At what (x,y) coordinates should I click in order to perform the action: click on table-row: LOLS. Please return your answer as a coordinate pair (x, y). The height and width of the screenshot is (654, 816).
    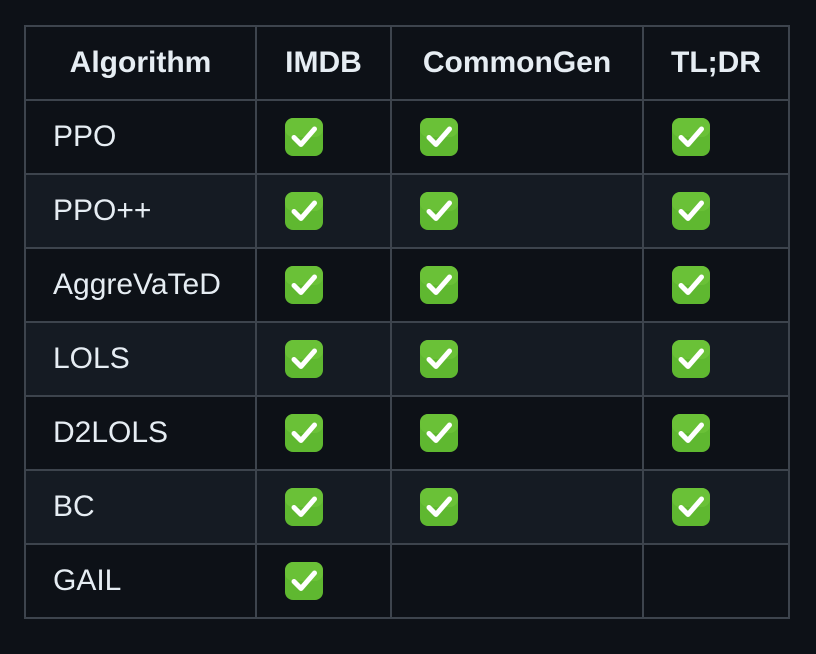
    Looking at the image, I should click on (407, 359).